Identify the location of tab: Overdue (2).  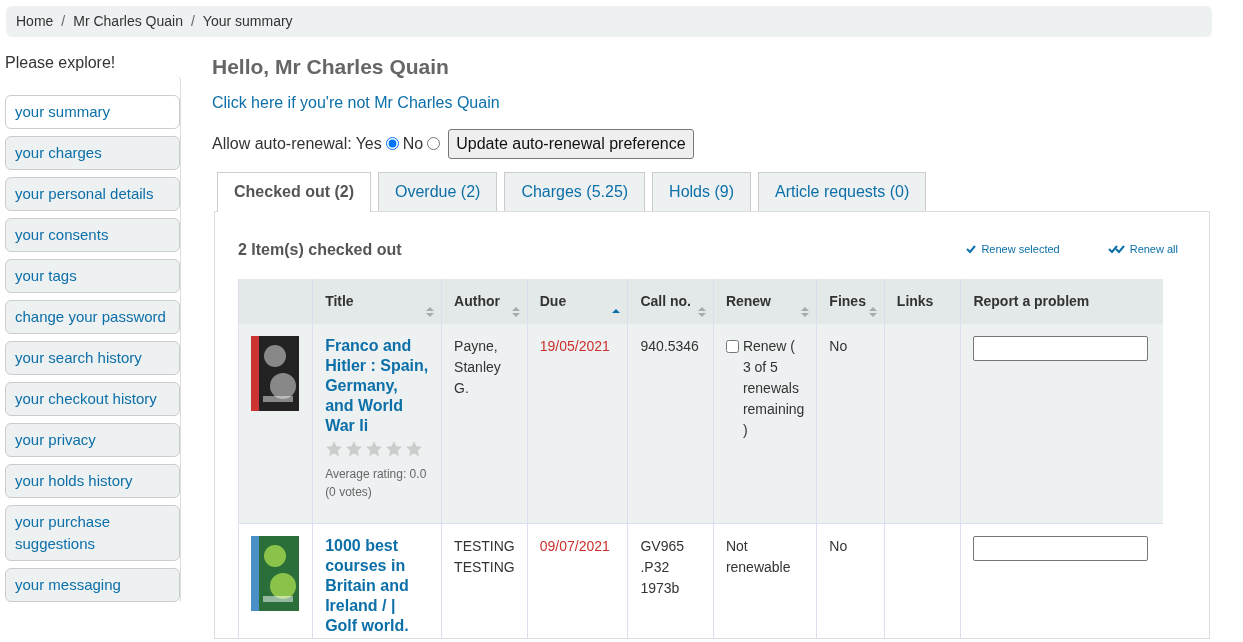
(438, 191).